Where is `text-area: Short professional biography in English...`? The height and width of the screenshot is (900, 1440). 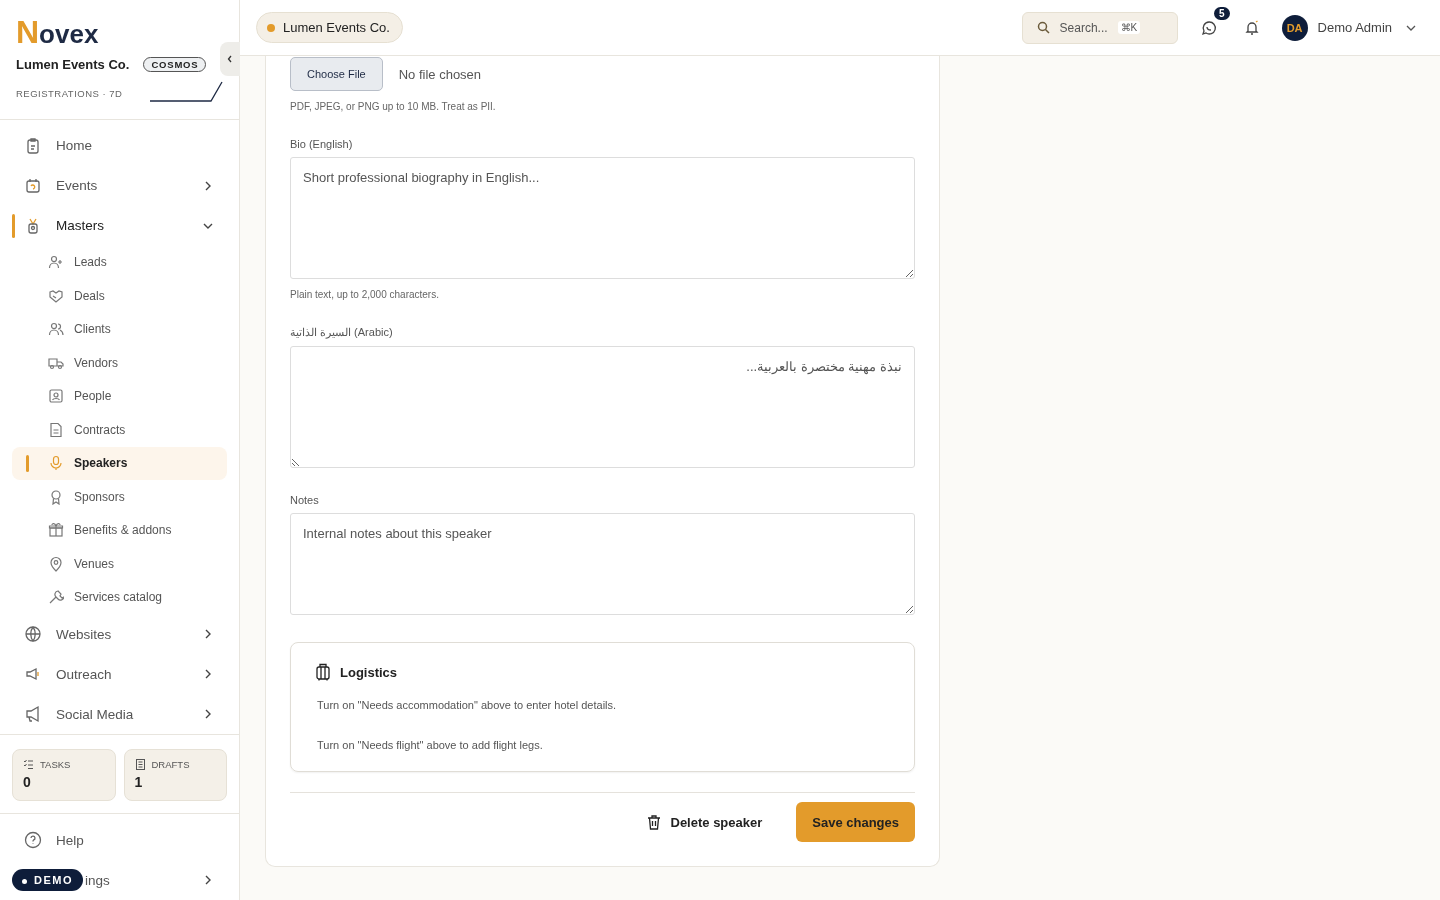 text-area: Short professional biography in English... is located at coordinates (602, 218).